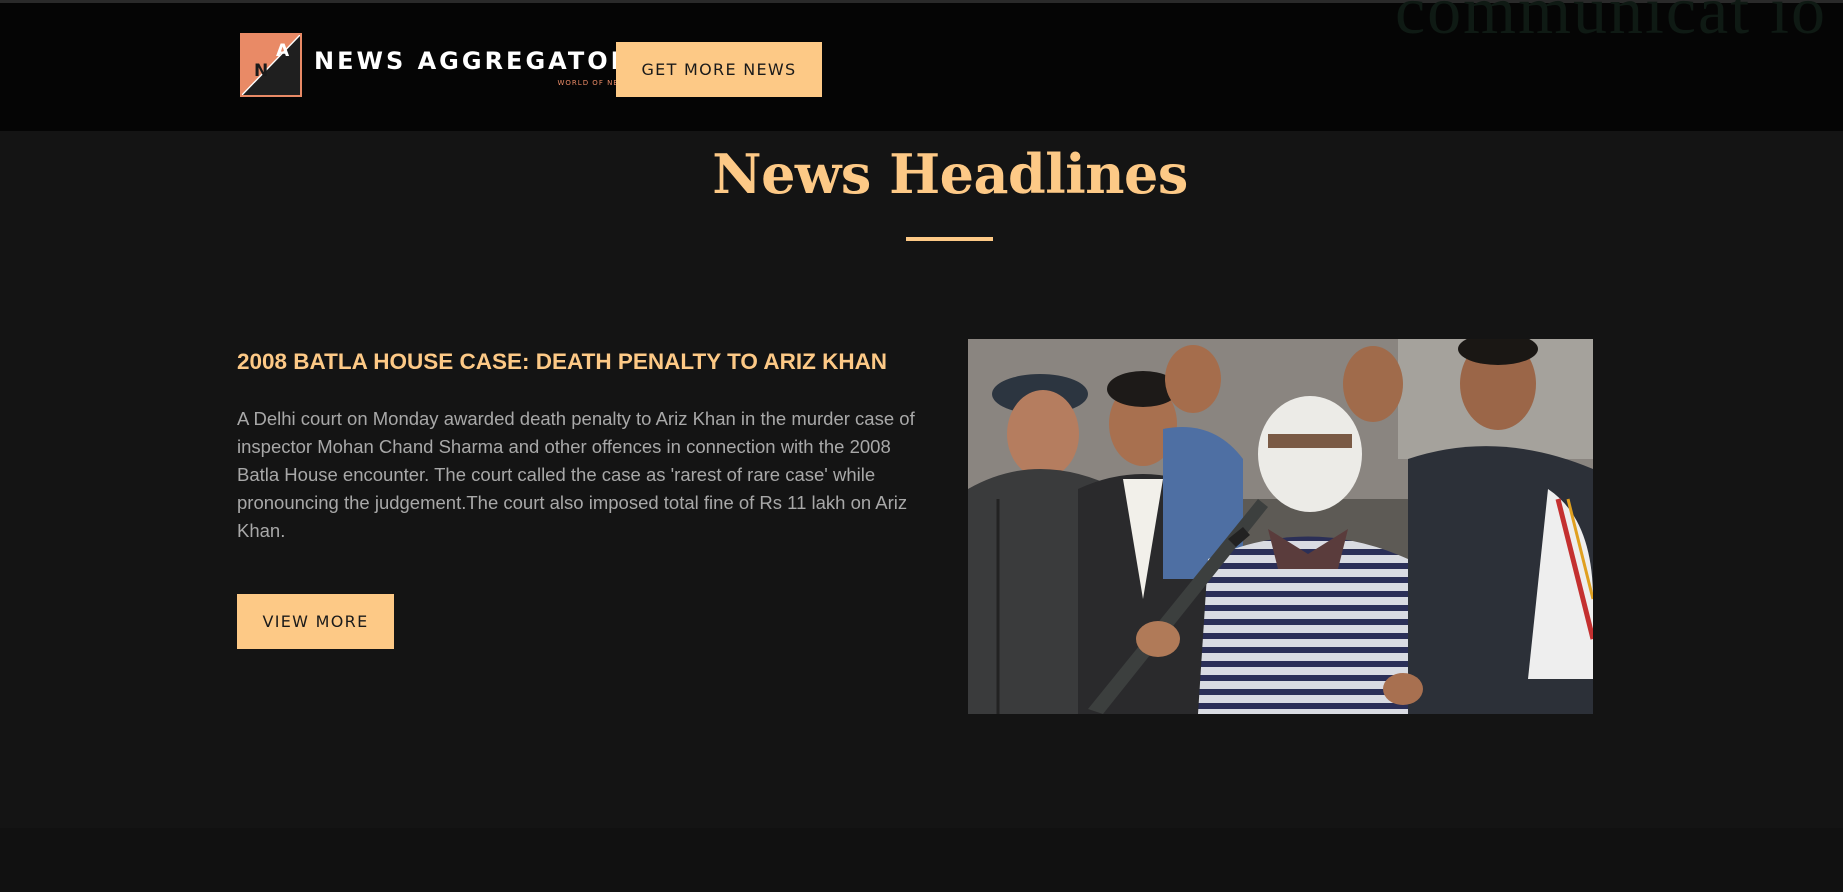 The image size is (1843, 892). Describe the element at coordinates (950, 174) in the screenshot. I see `section-title: News Headlines` at that location.